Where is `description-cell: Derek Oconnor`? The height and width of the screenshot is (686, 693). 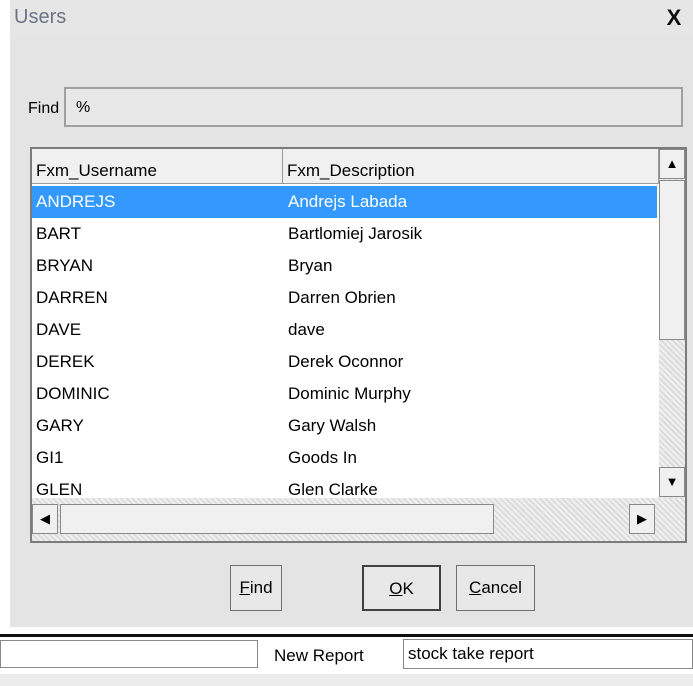
description-cell: Derek Oconnor is located at coordinates (346, 361).